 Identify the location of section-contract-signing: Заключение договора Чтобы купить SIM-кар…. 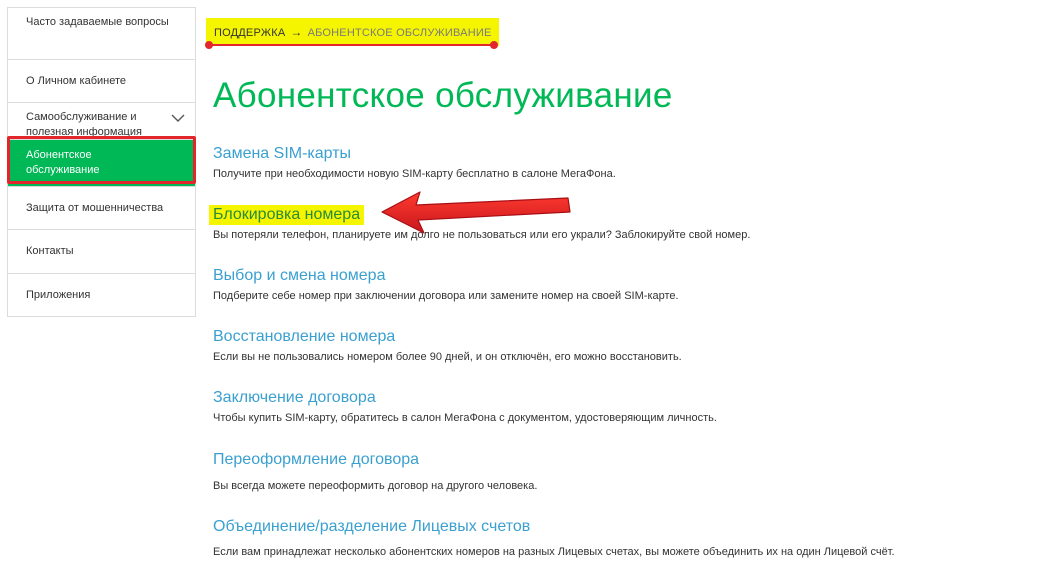
(465, 407).